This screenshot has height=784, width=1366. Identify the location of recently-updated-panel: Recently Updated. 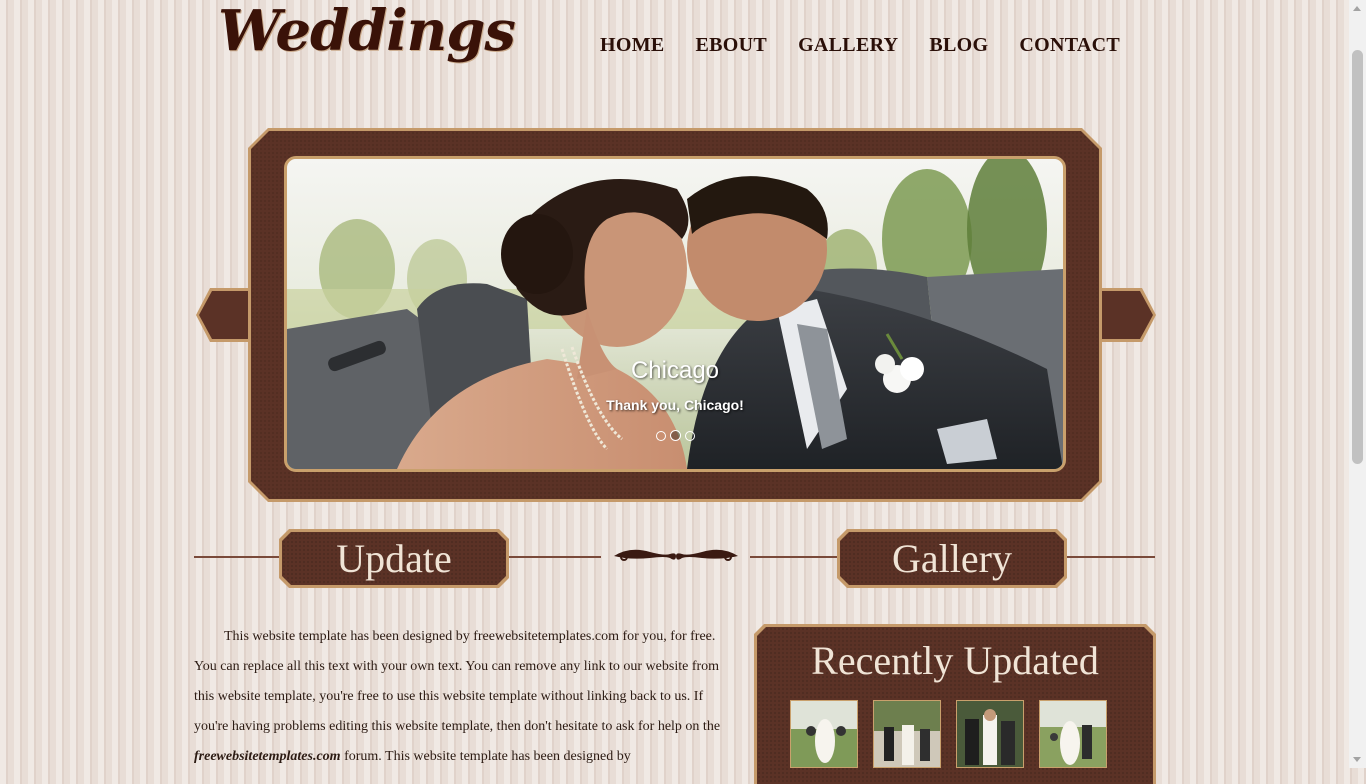
(955, 704).